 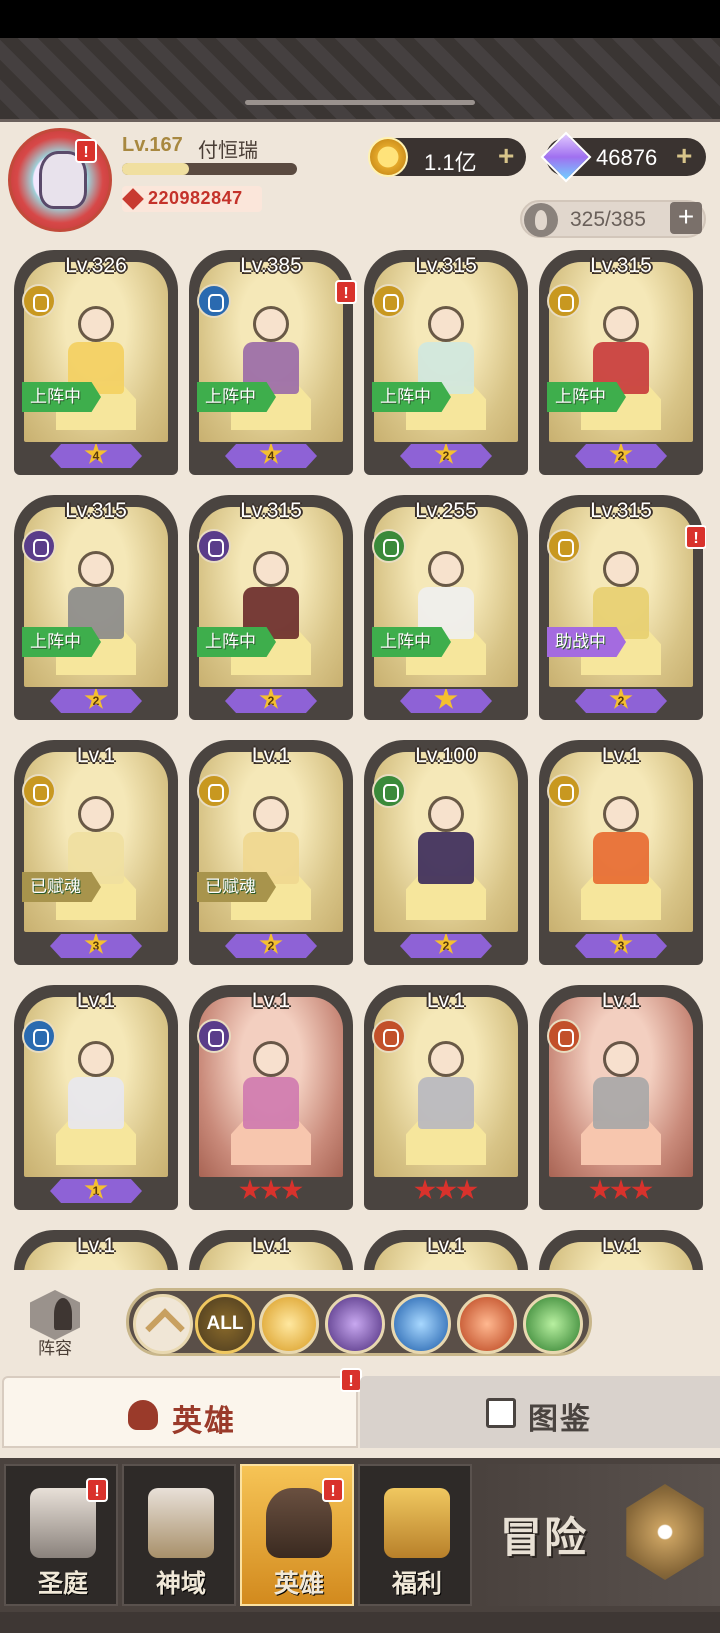 What do you see at coordinates (446, 755) in the screenshot?
I see `hero-level: Lv.100` at bounding box center [446, 755].